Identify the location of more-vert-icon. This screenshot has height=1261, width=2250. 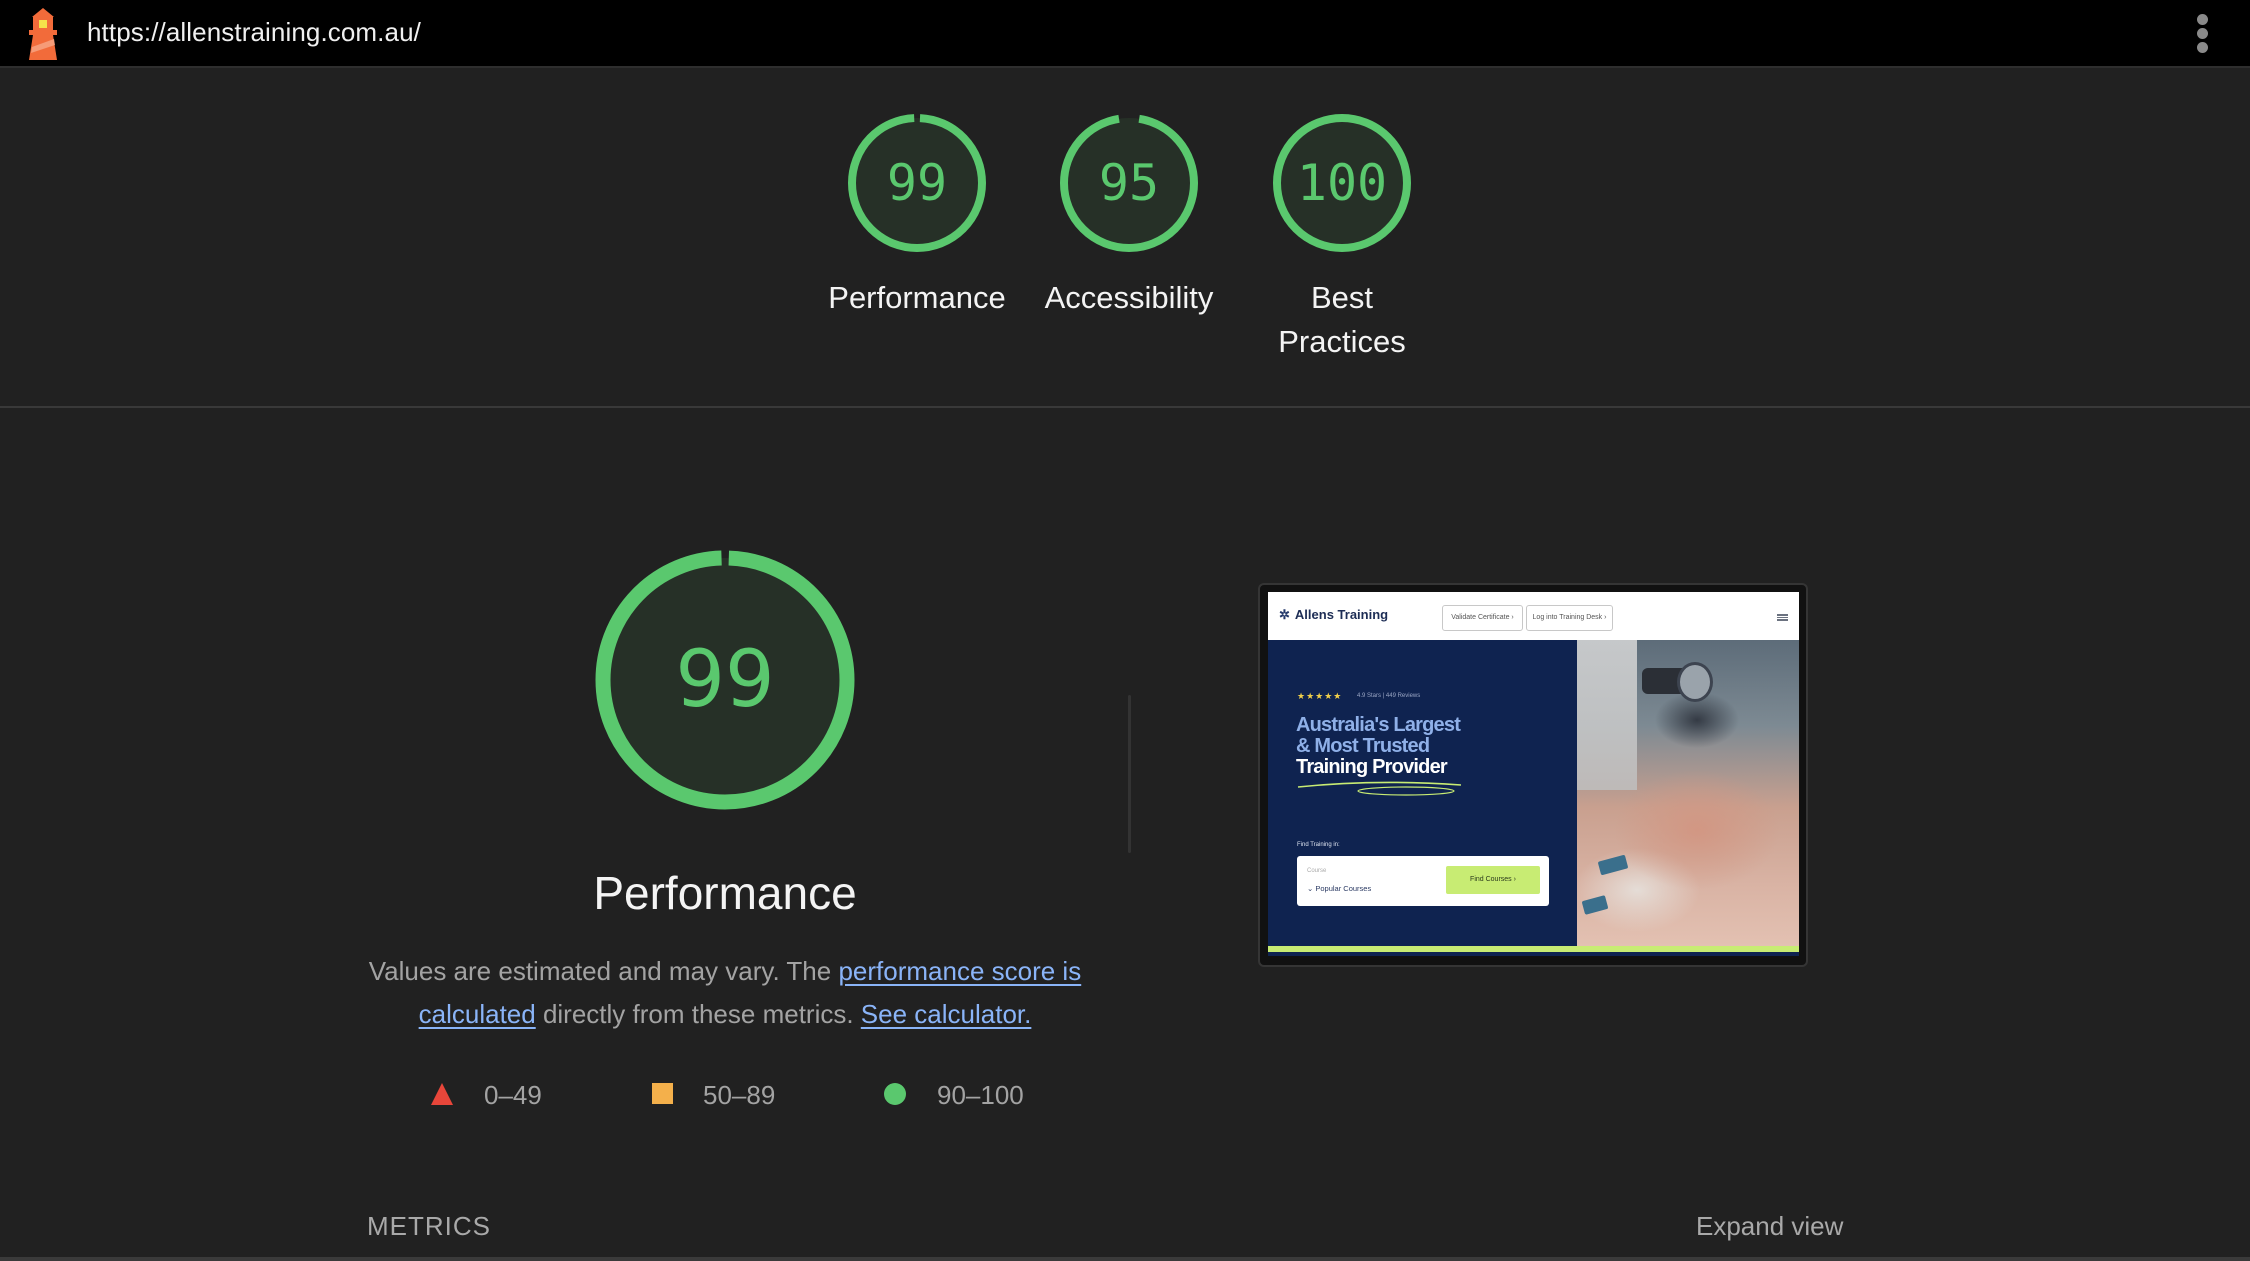
(2203, 34).